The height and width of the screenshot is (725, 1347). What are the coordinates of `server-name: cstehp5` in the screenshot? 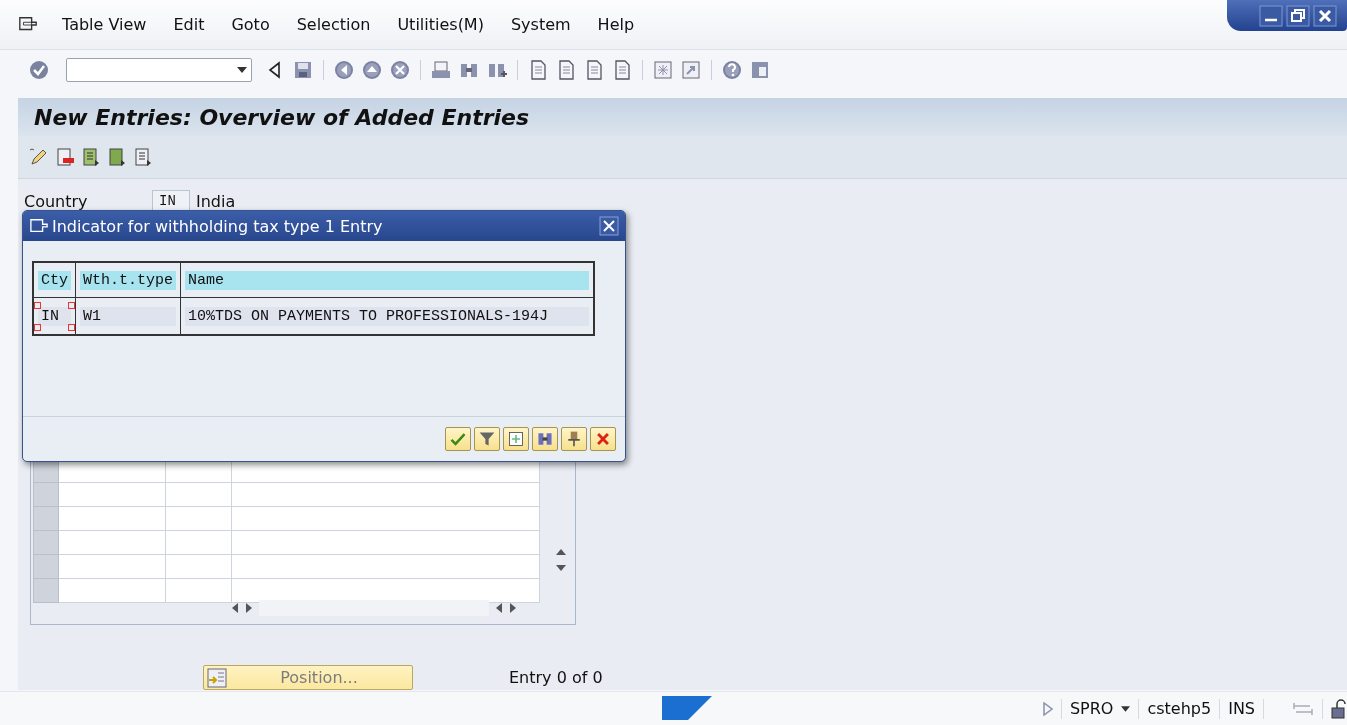 It's located at (1179, 708).